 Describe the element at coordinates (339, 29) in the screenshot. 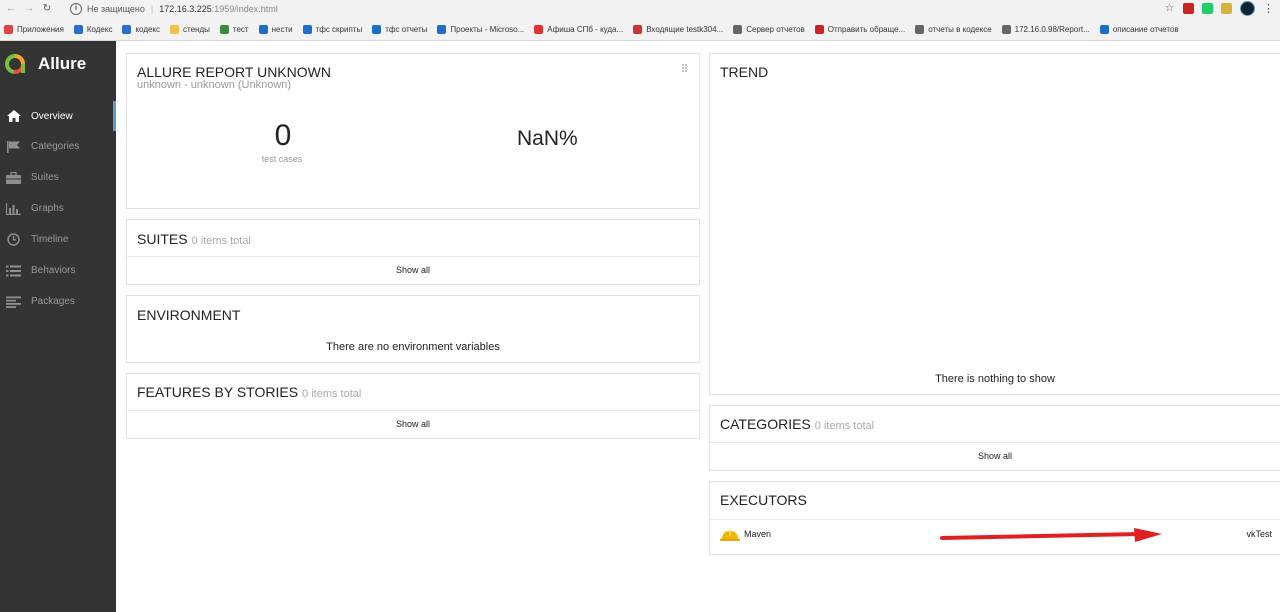

I see `bookmark-label: тфс скрипты` at that location.